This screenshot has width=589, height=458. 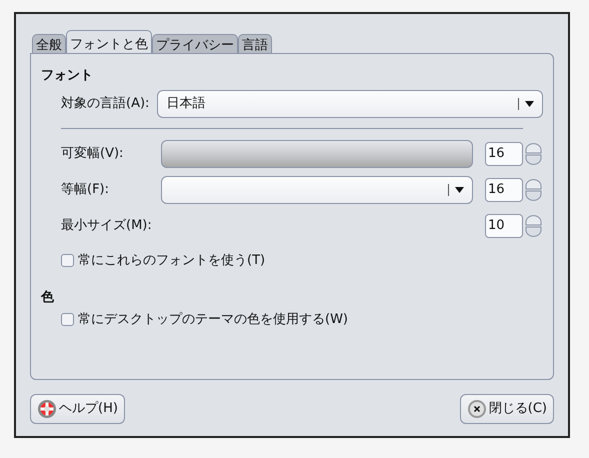 What do you see at coordinates (504, 190) in the screenshot?
I see `size-field: 16` at bounding box center [504, 190].